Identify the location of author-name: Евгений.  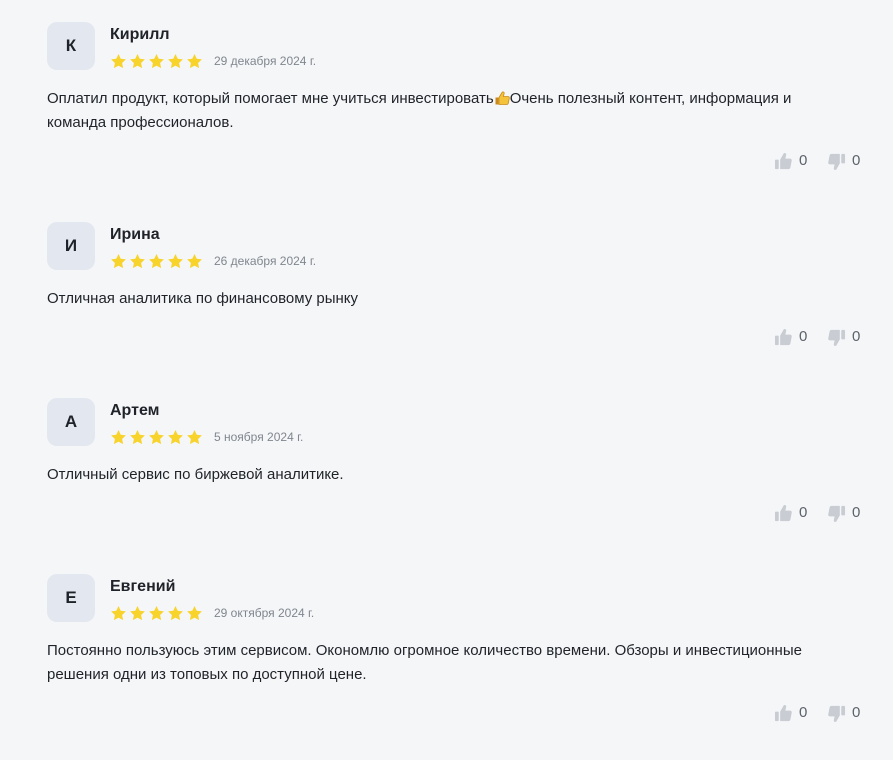
(143, 586).